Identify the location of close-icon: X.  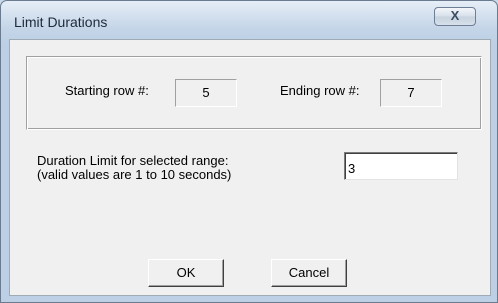
(455, 15).